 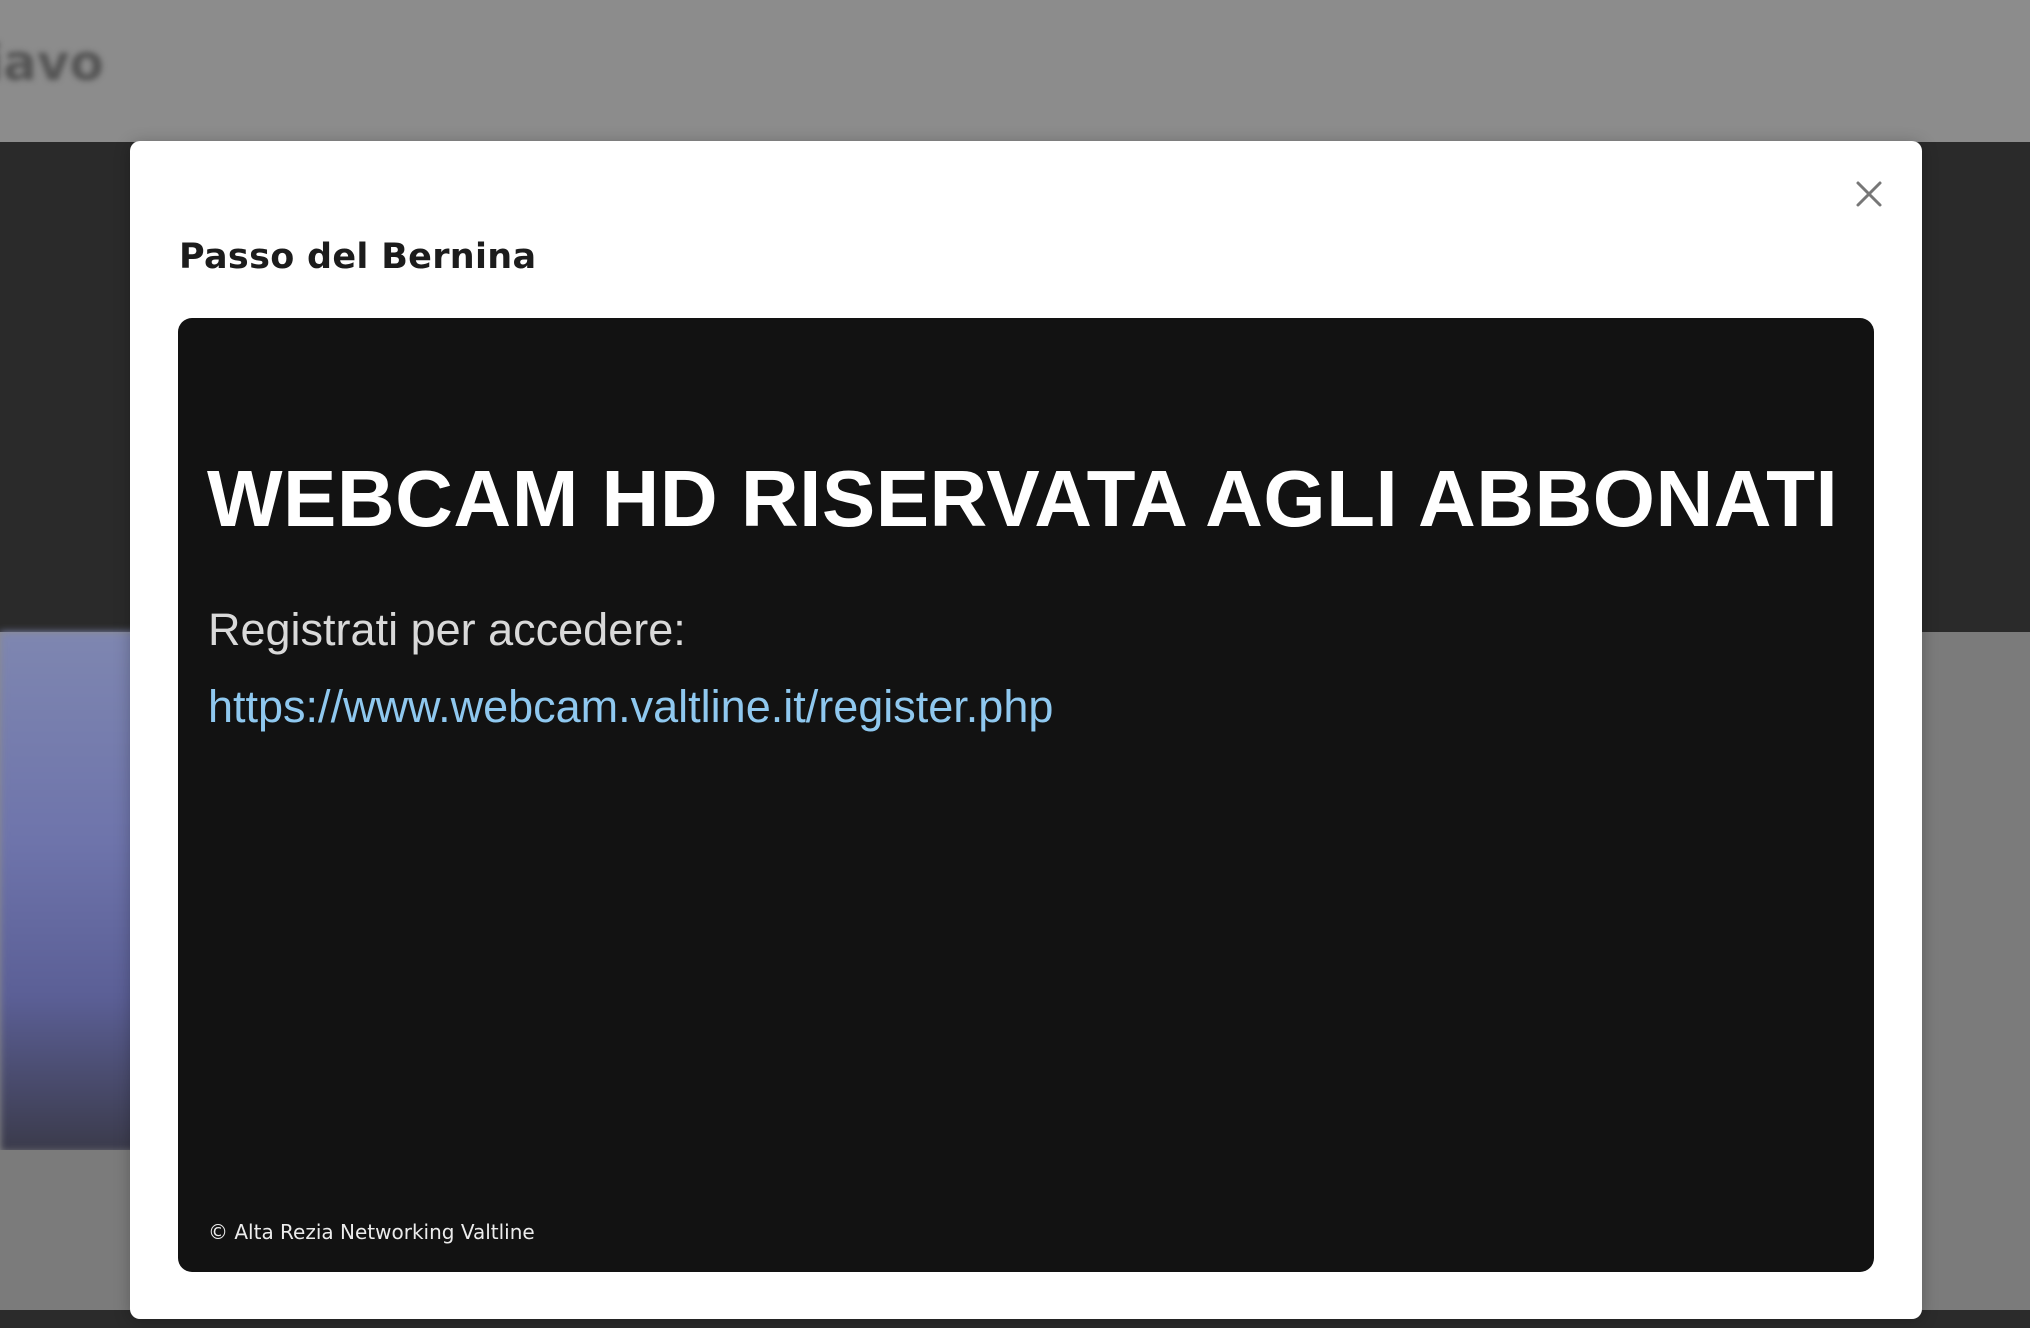 What do you see at coordinates (1015, 70) in the screenshot?
I see `background-header: iavo` at bounding box center [1015, 70].